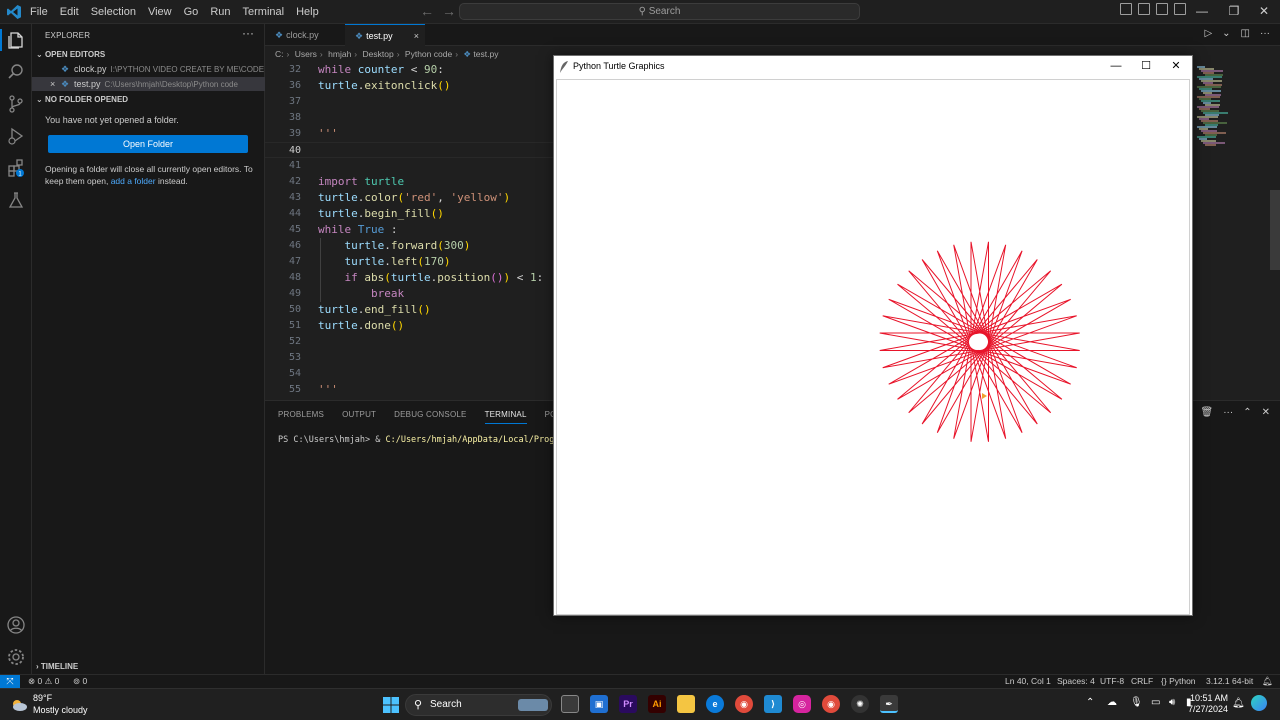 The image size is (1280, 720). I want to click on split-editor-icon: ◫, so click(1245, 33).